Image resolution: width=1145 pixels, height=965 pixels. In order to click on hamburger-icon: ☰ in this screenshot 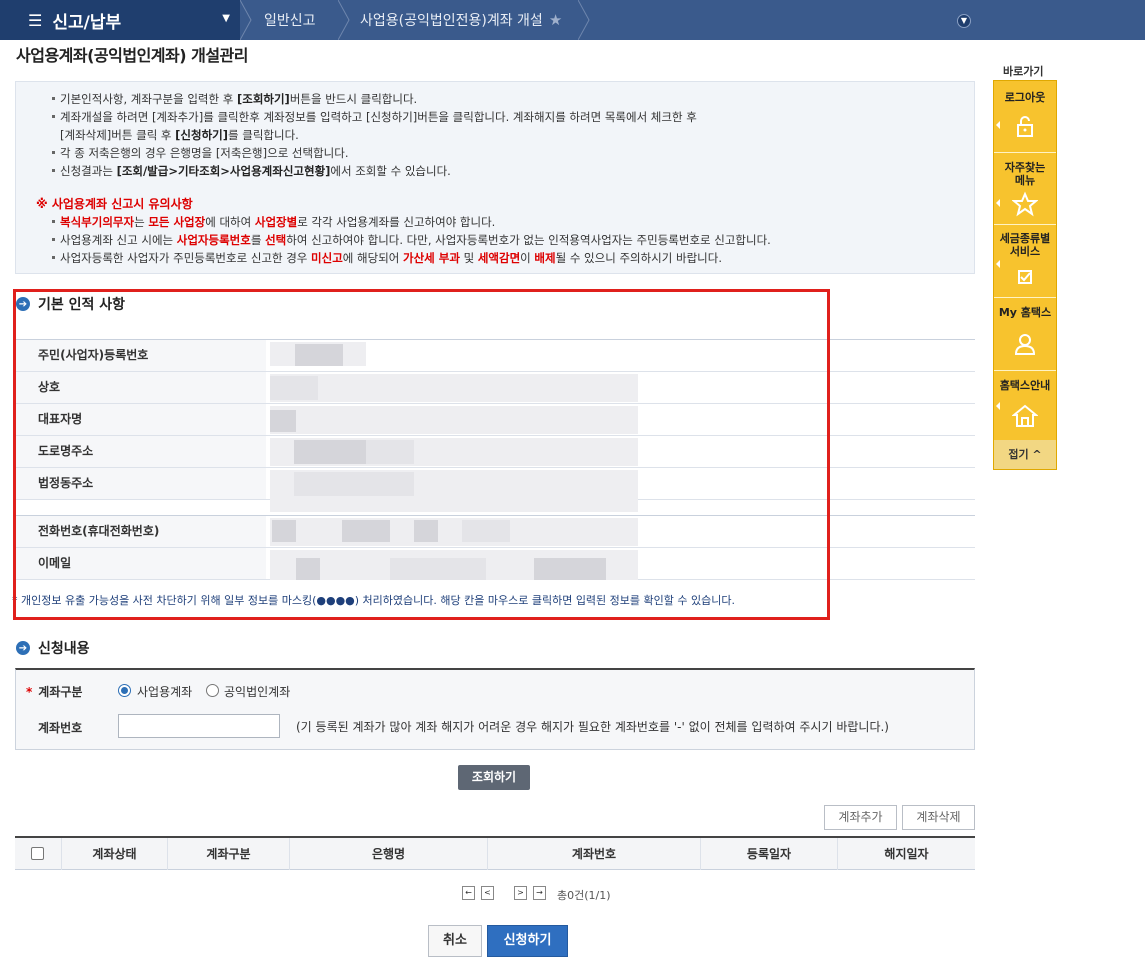, I will do `click(35, 20)`.